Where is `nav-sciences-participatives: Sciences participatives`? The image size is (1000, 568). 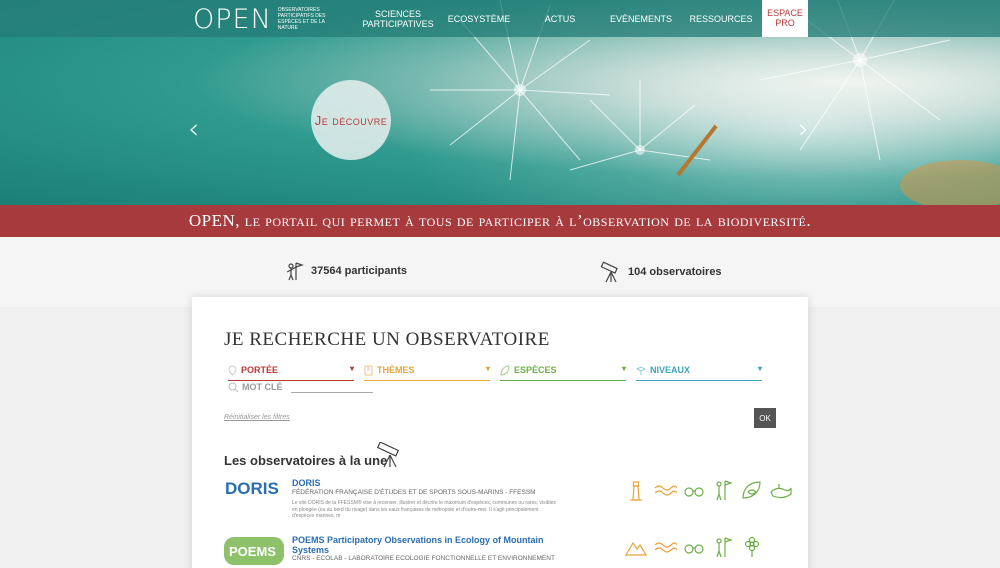
nav-sciences-participatives: Sciences participatives is located at coordinates (398, 18).